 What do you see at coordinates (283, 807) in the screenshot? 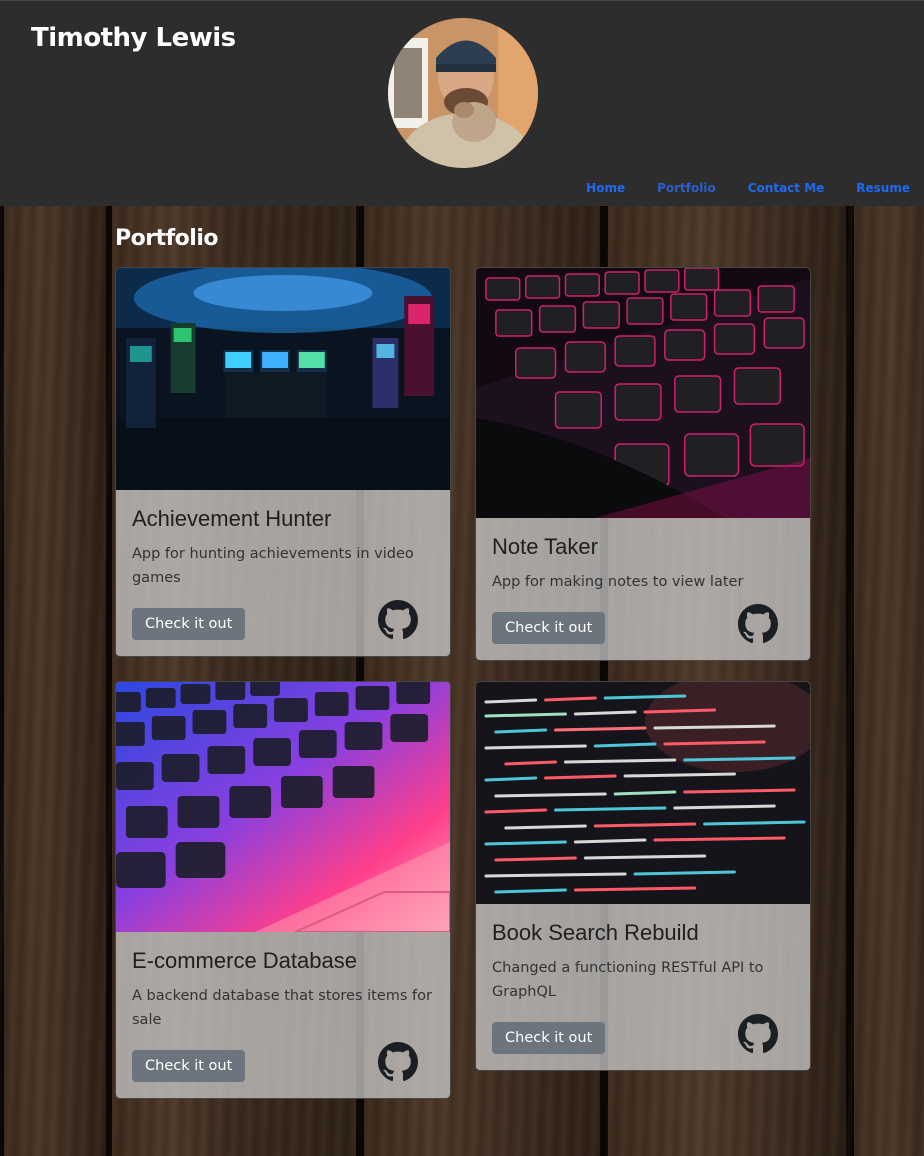
I see `project-image-keyboard-laptop` at bounding box center [283, 807].